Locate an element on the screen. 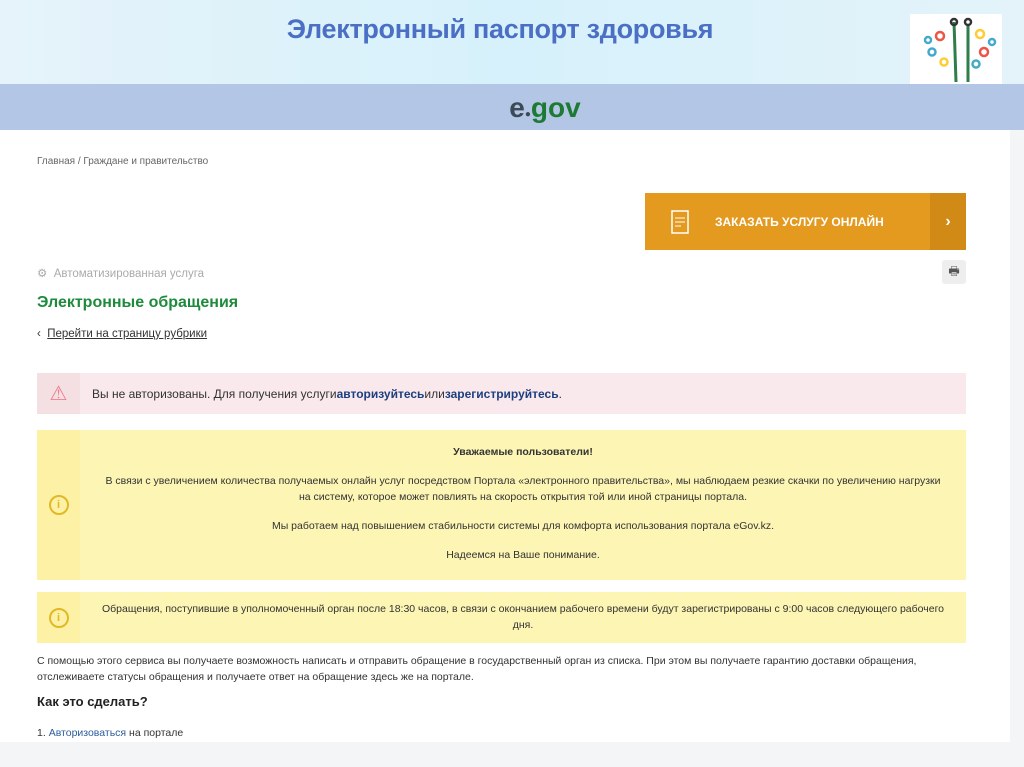 The image size is (1024, 767). slide-title: Электронный паспорт здоровья is located at coordinates (500, 29).